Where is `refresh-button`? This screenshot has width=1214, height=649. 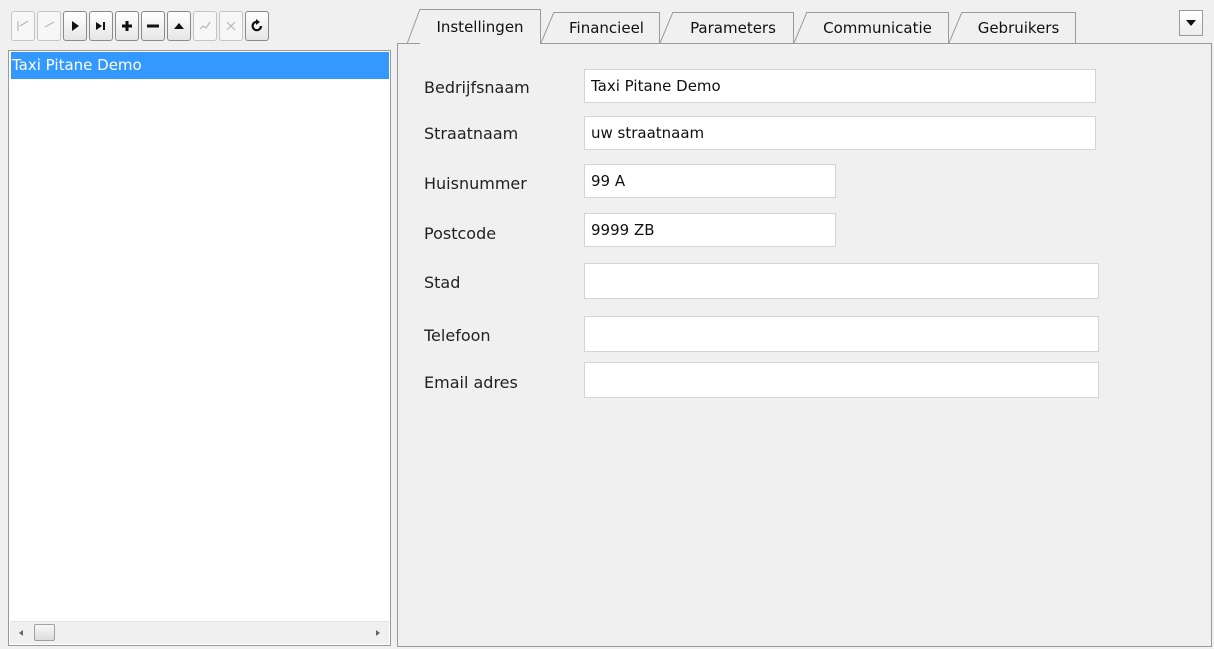 refresh-button is located at coordinates (257, 26).